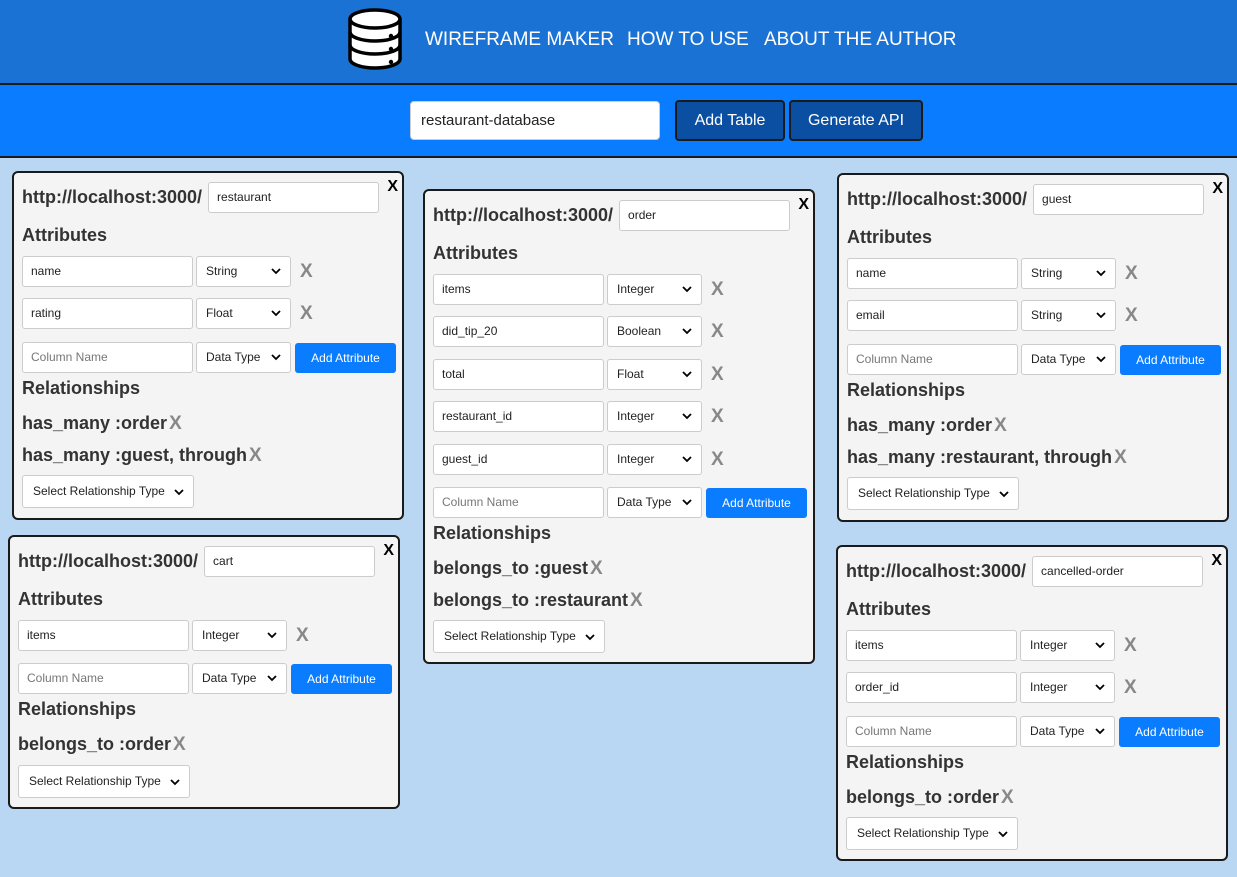 Image resolution: width=1237 pixels, height=877 pixels. I want to click on attribute-row: did_tip_20 Boolean X, so click(578, 331).